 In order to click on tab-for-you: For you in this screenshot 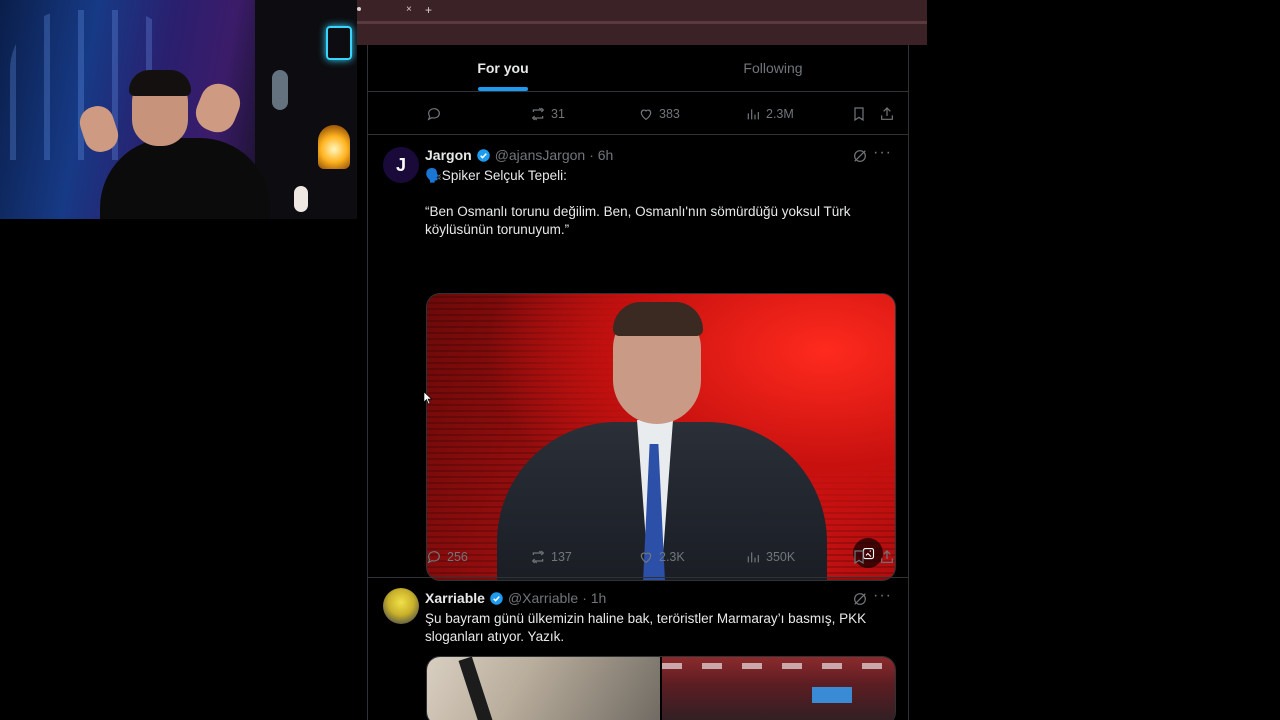, I will do `click(503, 68)`.